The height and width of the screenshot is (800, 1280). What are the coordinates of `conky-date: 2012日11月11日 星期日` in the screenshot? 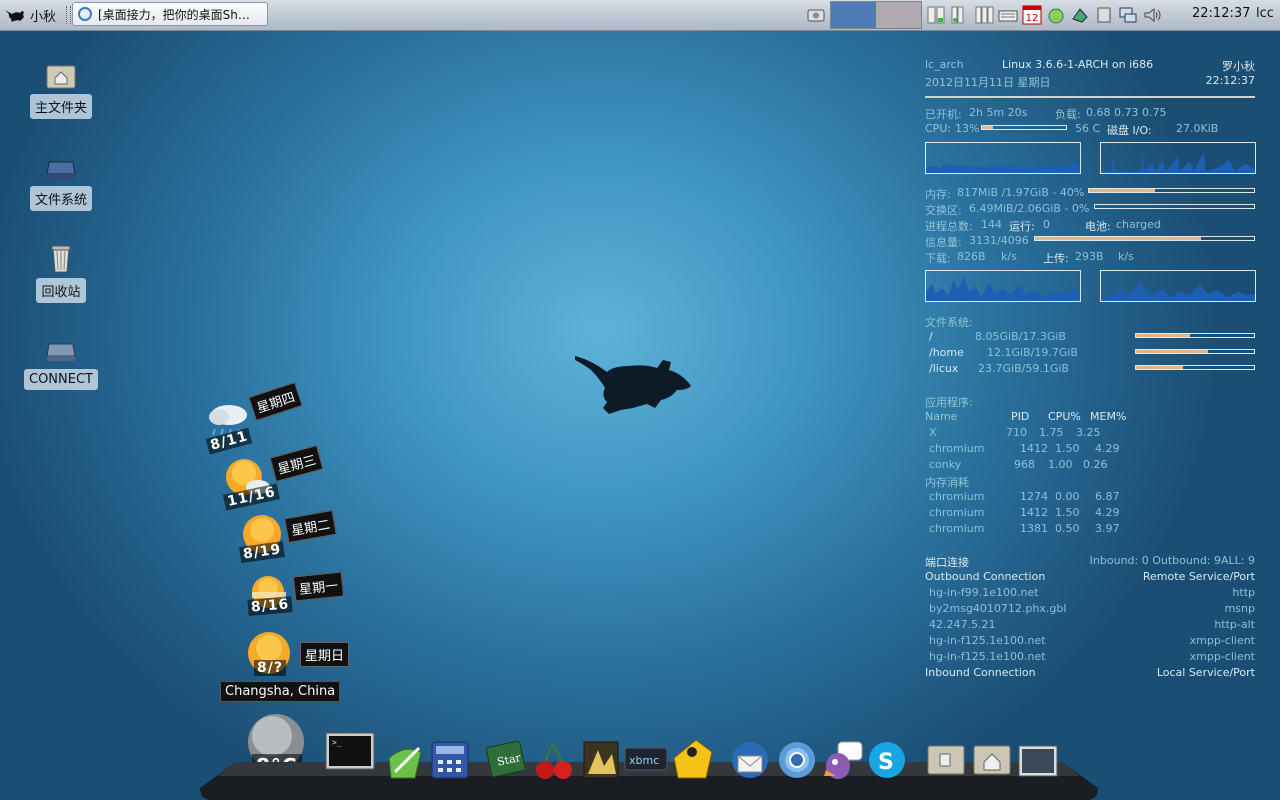 It's located at (988, 82).